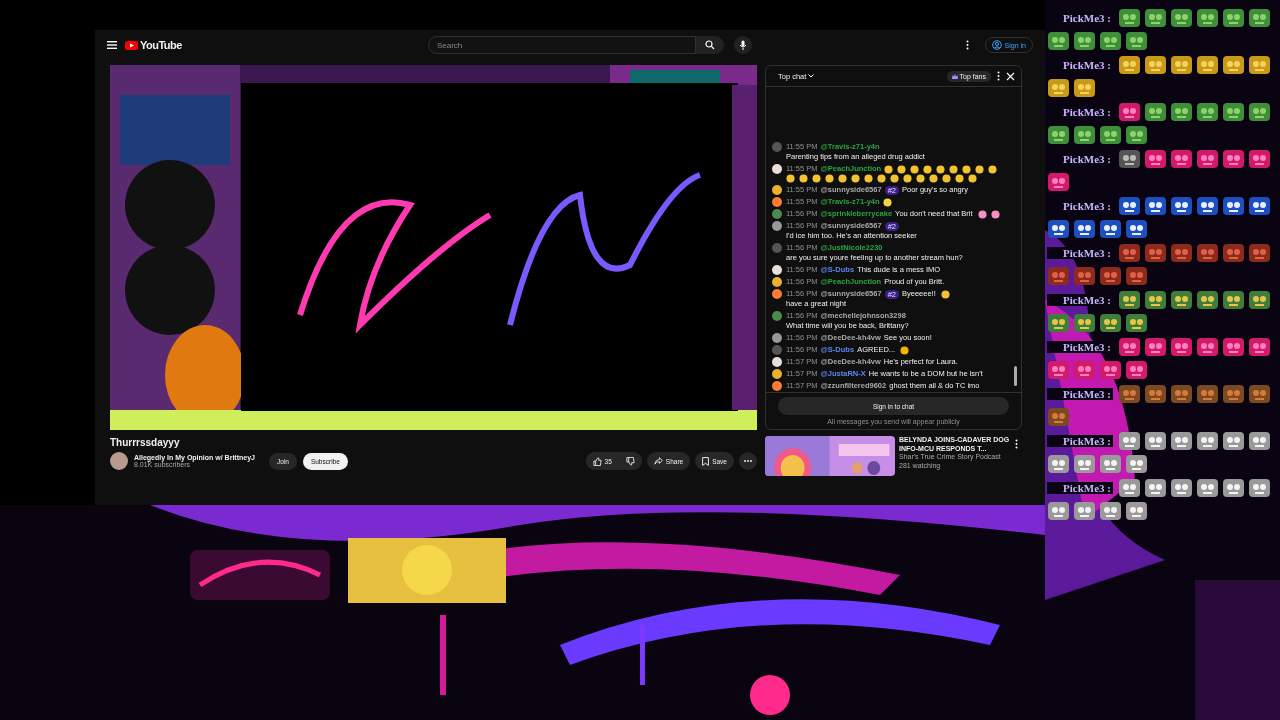 This screenshot has height=720, width=1280. I want to click on close-icon, so click(1010, 76).